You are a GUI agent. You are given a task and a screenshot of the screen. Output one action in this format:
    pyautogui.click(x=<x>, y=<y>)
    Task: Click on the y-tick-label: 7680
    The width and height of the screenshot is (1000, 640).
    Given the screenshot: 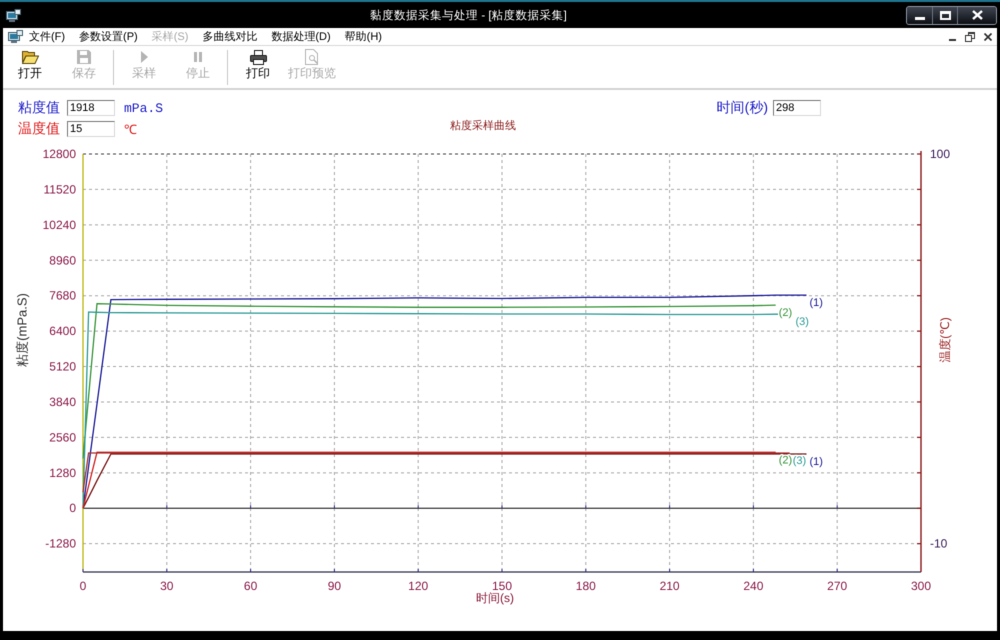 What is the action you would take?
    pyautogui.click(x=62, y=295)
    